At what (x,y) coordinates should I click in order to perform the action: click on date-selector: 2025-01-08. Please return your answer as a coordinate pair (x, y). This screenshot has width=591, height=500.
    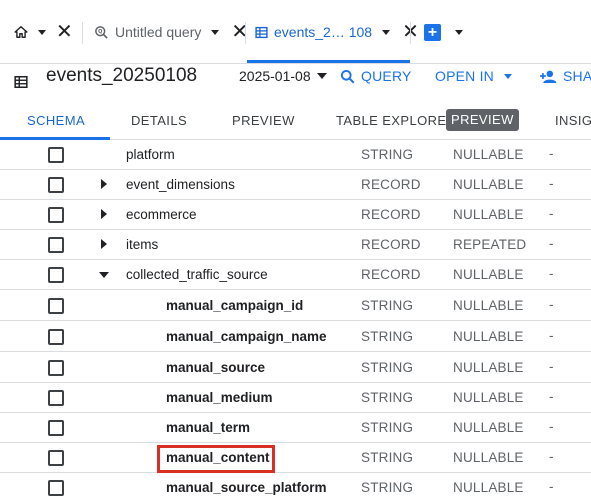
    Looking at the image, I should click on (283, 76).